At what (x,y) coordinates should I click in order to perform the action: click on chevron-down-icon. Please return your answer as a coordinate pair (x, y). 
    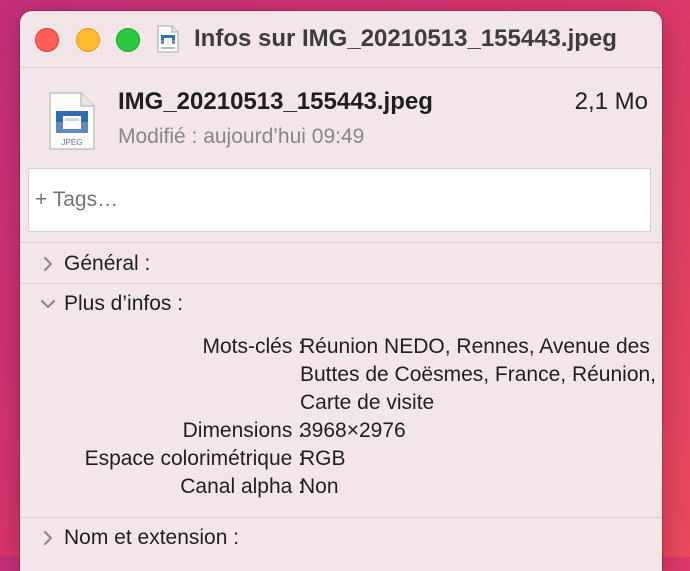
    Looking at the image, I should click on (48, 304).